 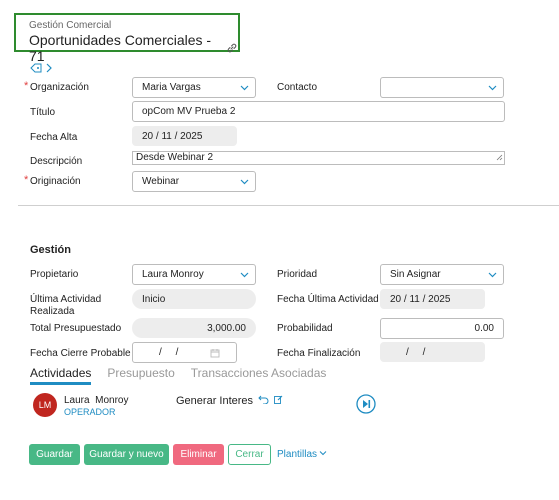 I want to click on contacto-select, so click(x=442, y=87).